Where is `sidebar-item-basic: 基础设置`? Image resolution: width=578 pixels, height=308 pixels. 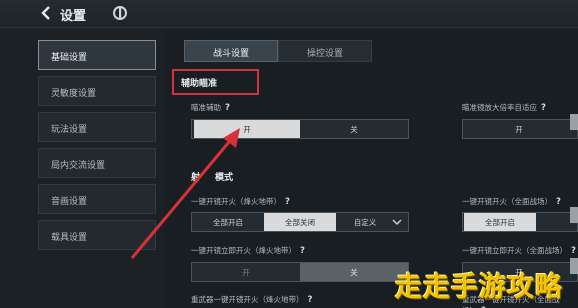
sidebar-item-basic: 基础设置 is located at coordinates (97, 55).